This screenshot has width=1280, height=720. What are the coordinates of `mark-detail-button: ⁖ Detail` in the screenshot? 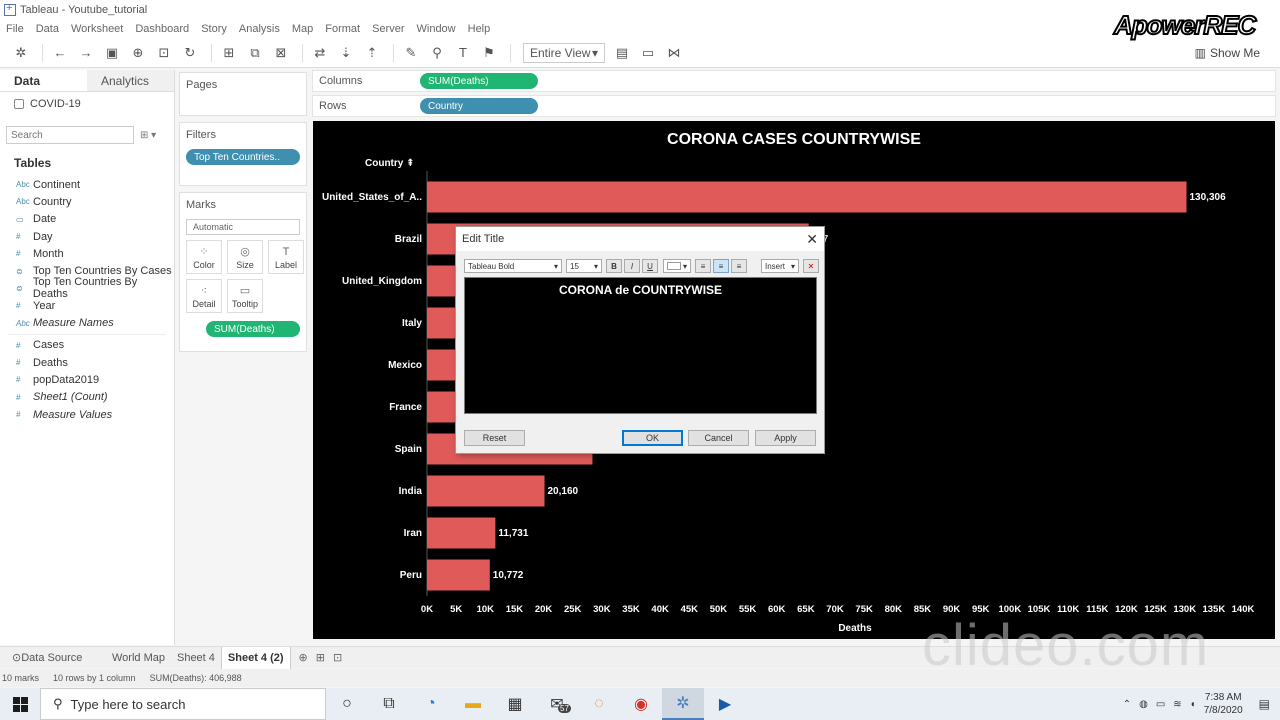 It's located at (204, 296).